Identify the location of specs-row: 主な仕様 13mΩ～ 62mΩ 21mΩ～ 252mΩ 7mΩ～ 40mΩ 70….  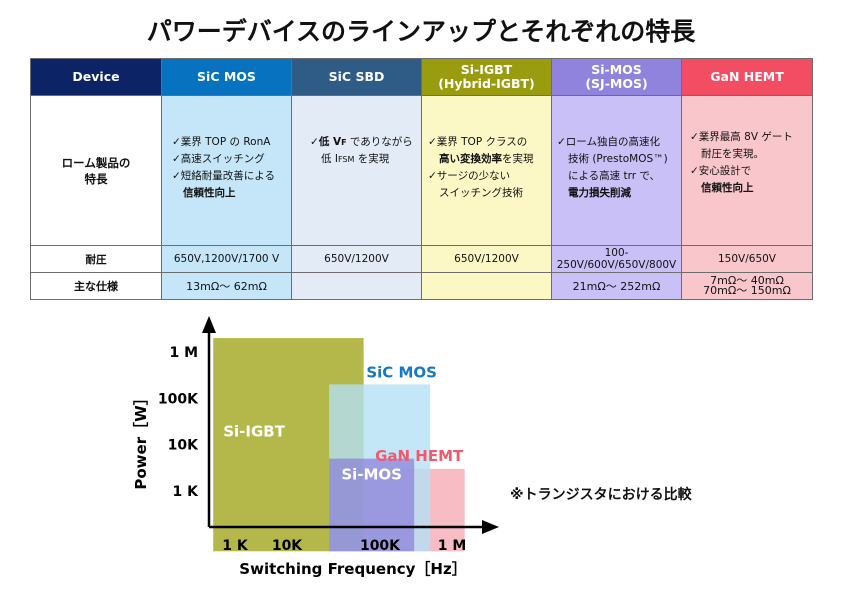
(421, 286).